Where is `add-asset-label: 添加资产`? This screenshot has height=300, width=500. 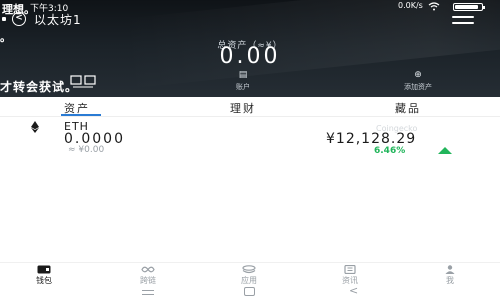
add-asset-label: 添加资产 is located at coordinates (418, 87).